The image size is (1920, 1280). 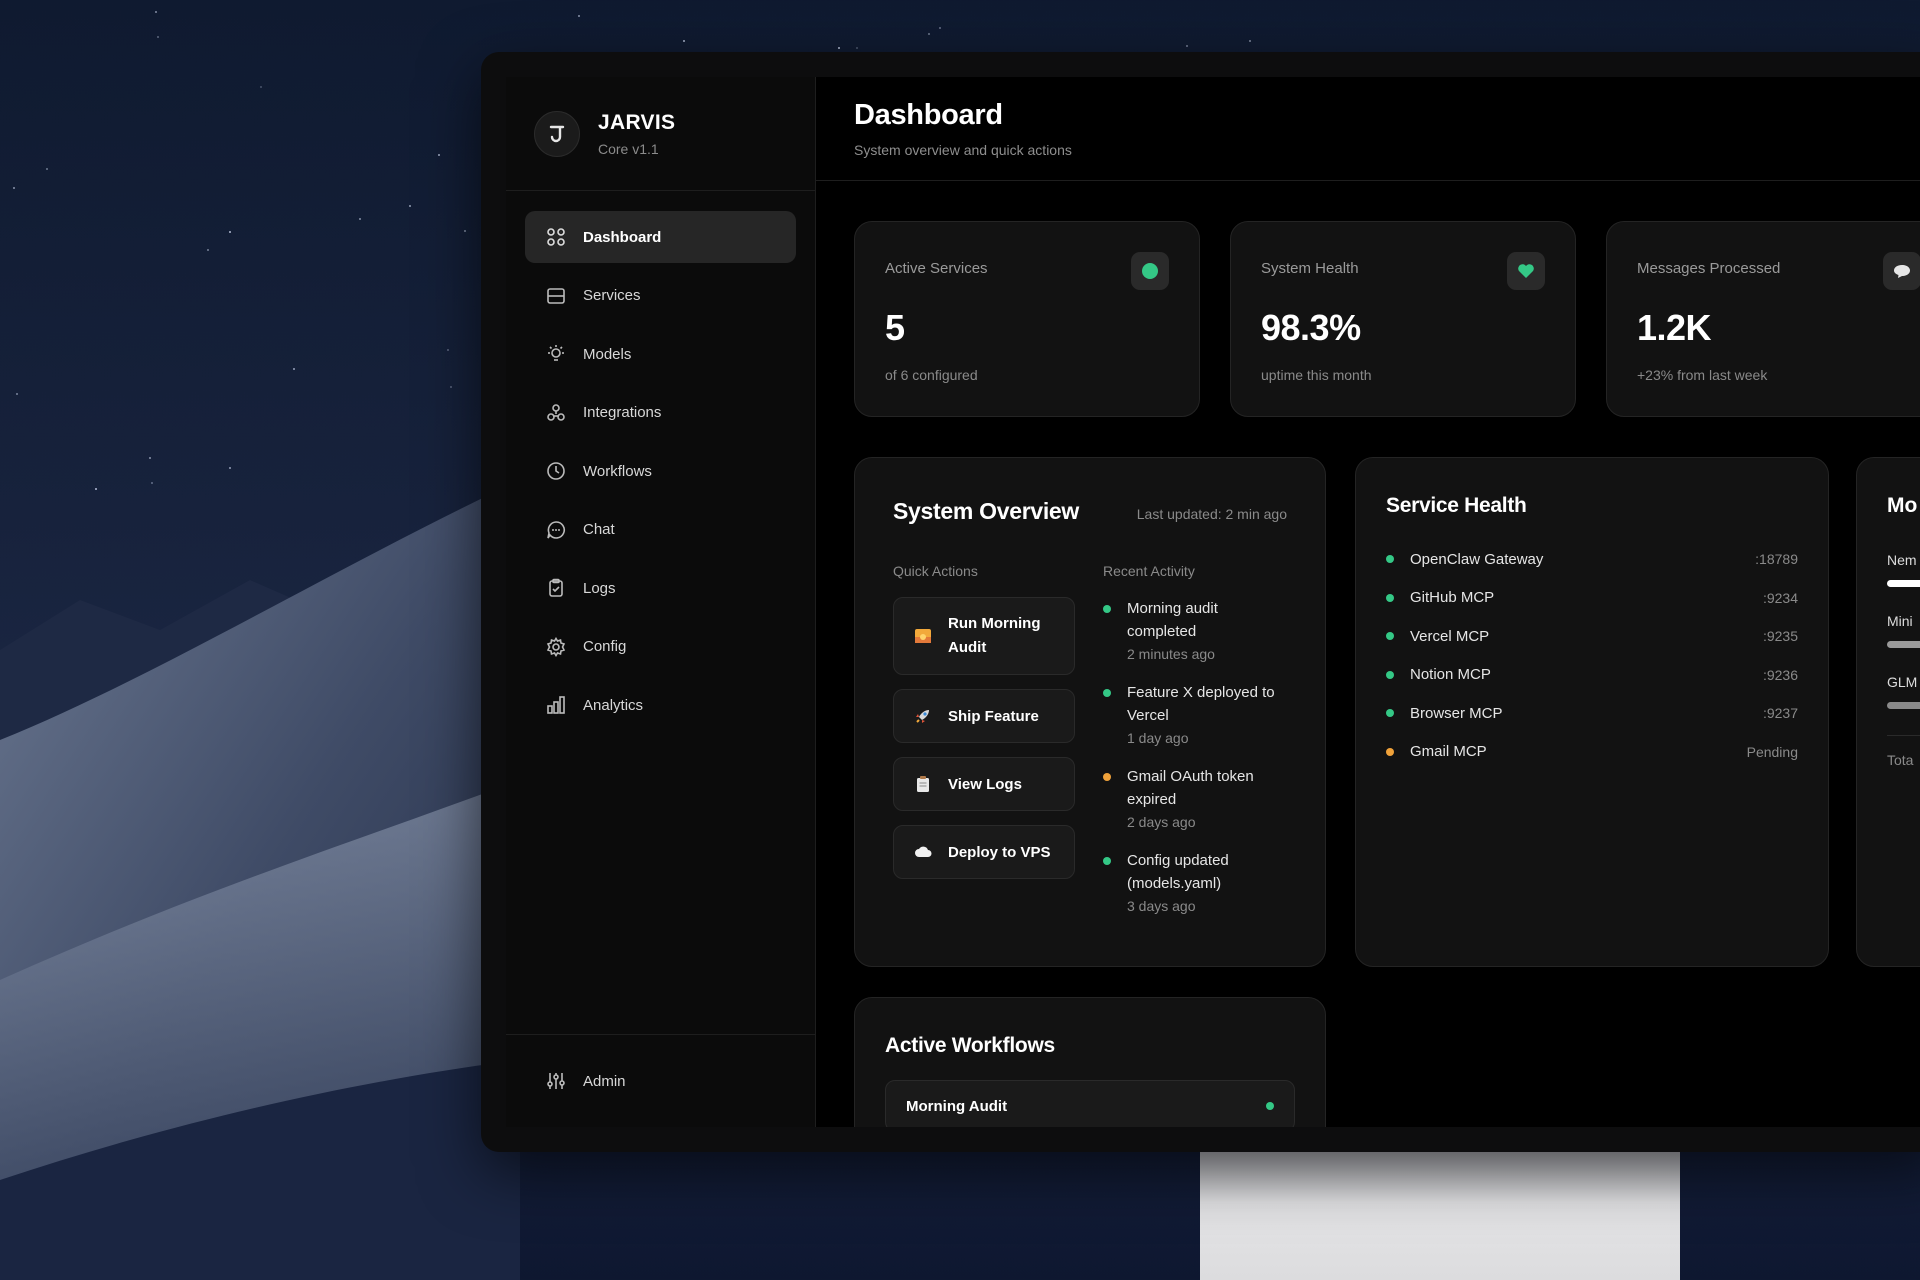 What do you see at coordinates (984, 716) in the screenshot?
I see `ship-feature-button: Ship Feature` at bounding box center [984, 716].